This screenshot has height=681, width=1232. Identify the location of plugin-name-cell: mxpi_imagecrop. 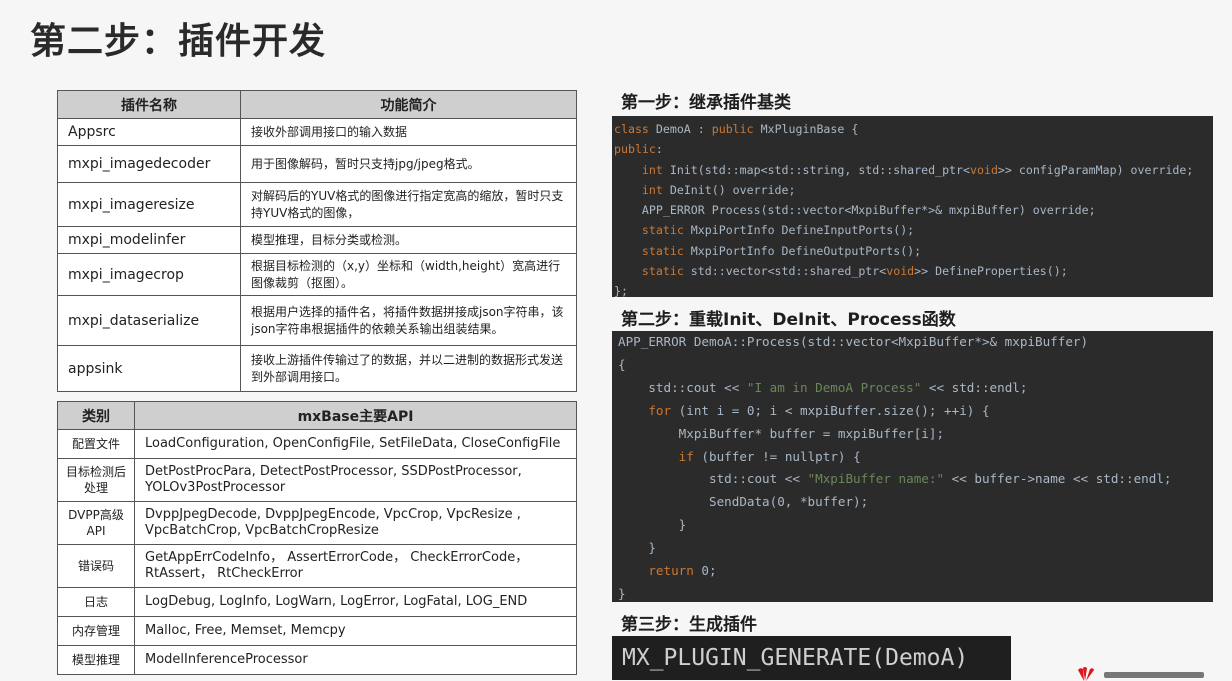
(149, 274).